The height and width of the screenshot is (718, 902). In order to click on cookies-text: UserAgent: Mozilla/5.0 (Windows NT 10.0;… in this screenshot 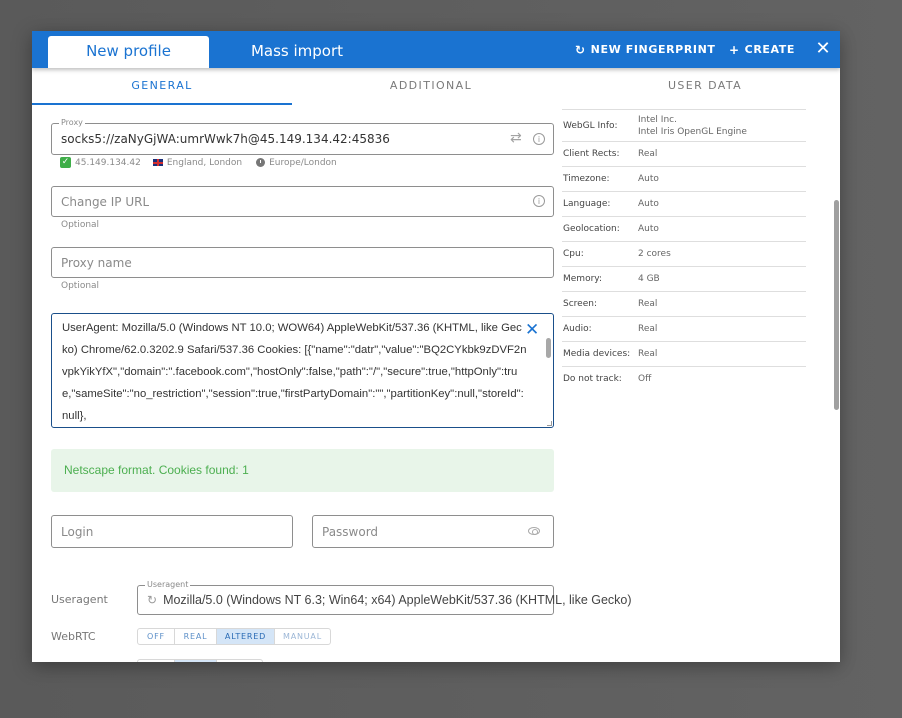, I will do `click(294, 372)`.